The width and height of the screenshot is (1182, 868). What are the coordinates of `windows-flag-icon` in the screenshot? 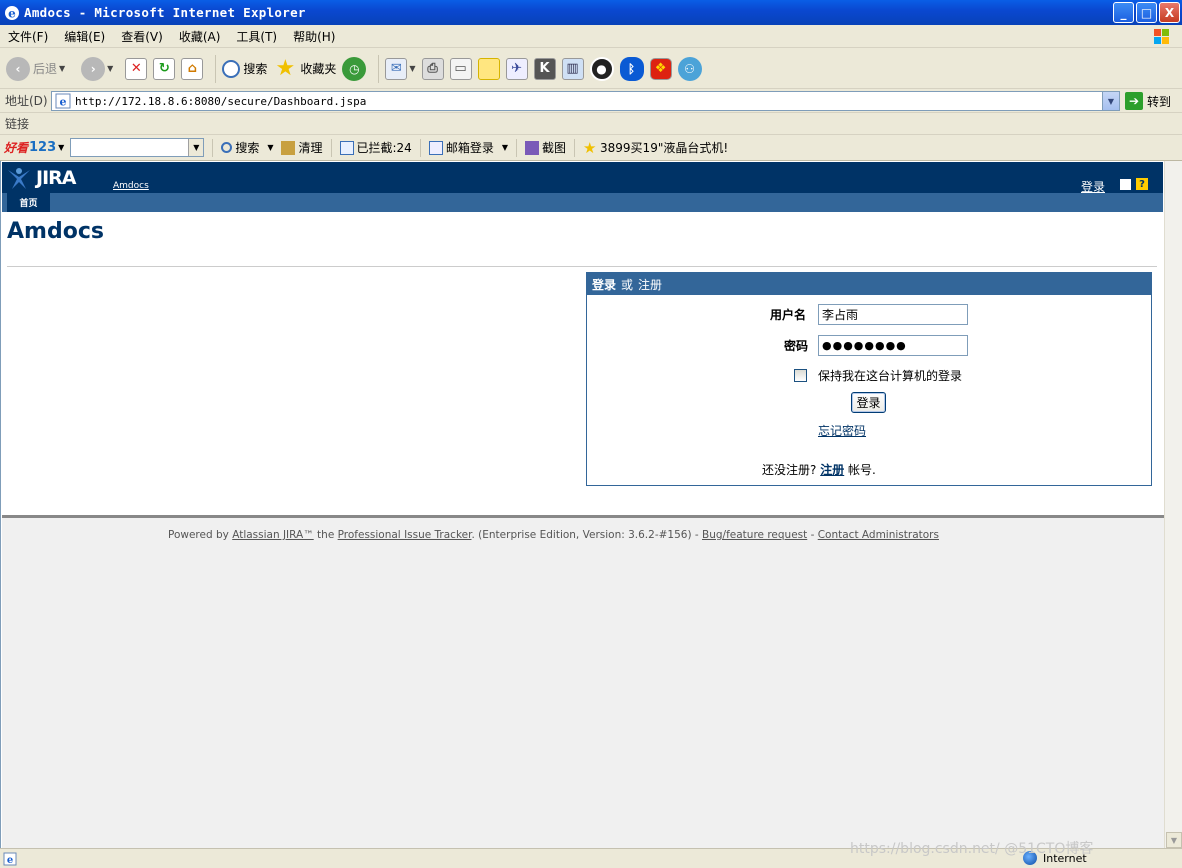 It's located at (1161, 36).